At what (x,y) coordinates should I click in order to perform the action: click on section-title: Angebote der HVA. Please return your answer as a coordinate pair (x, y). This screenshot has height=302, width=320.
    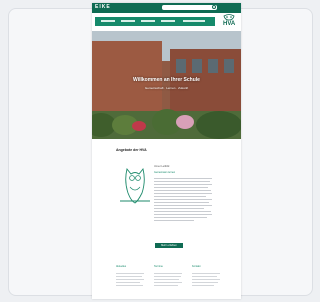
    Looking at the image, I should click on (131, 150).